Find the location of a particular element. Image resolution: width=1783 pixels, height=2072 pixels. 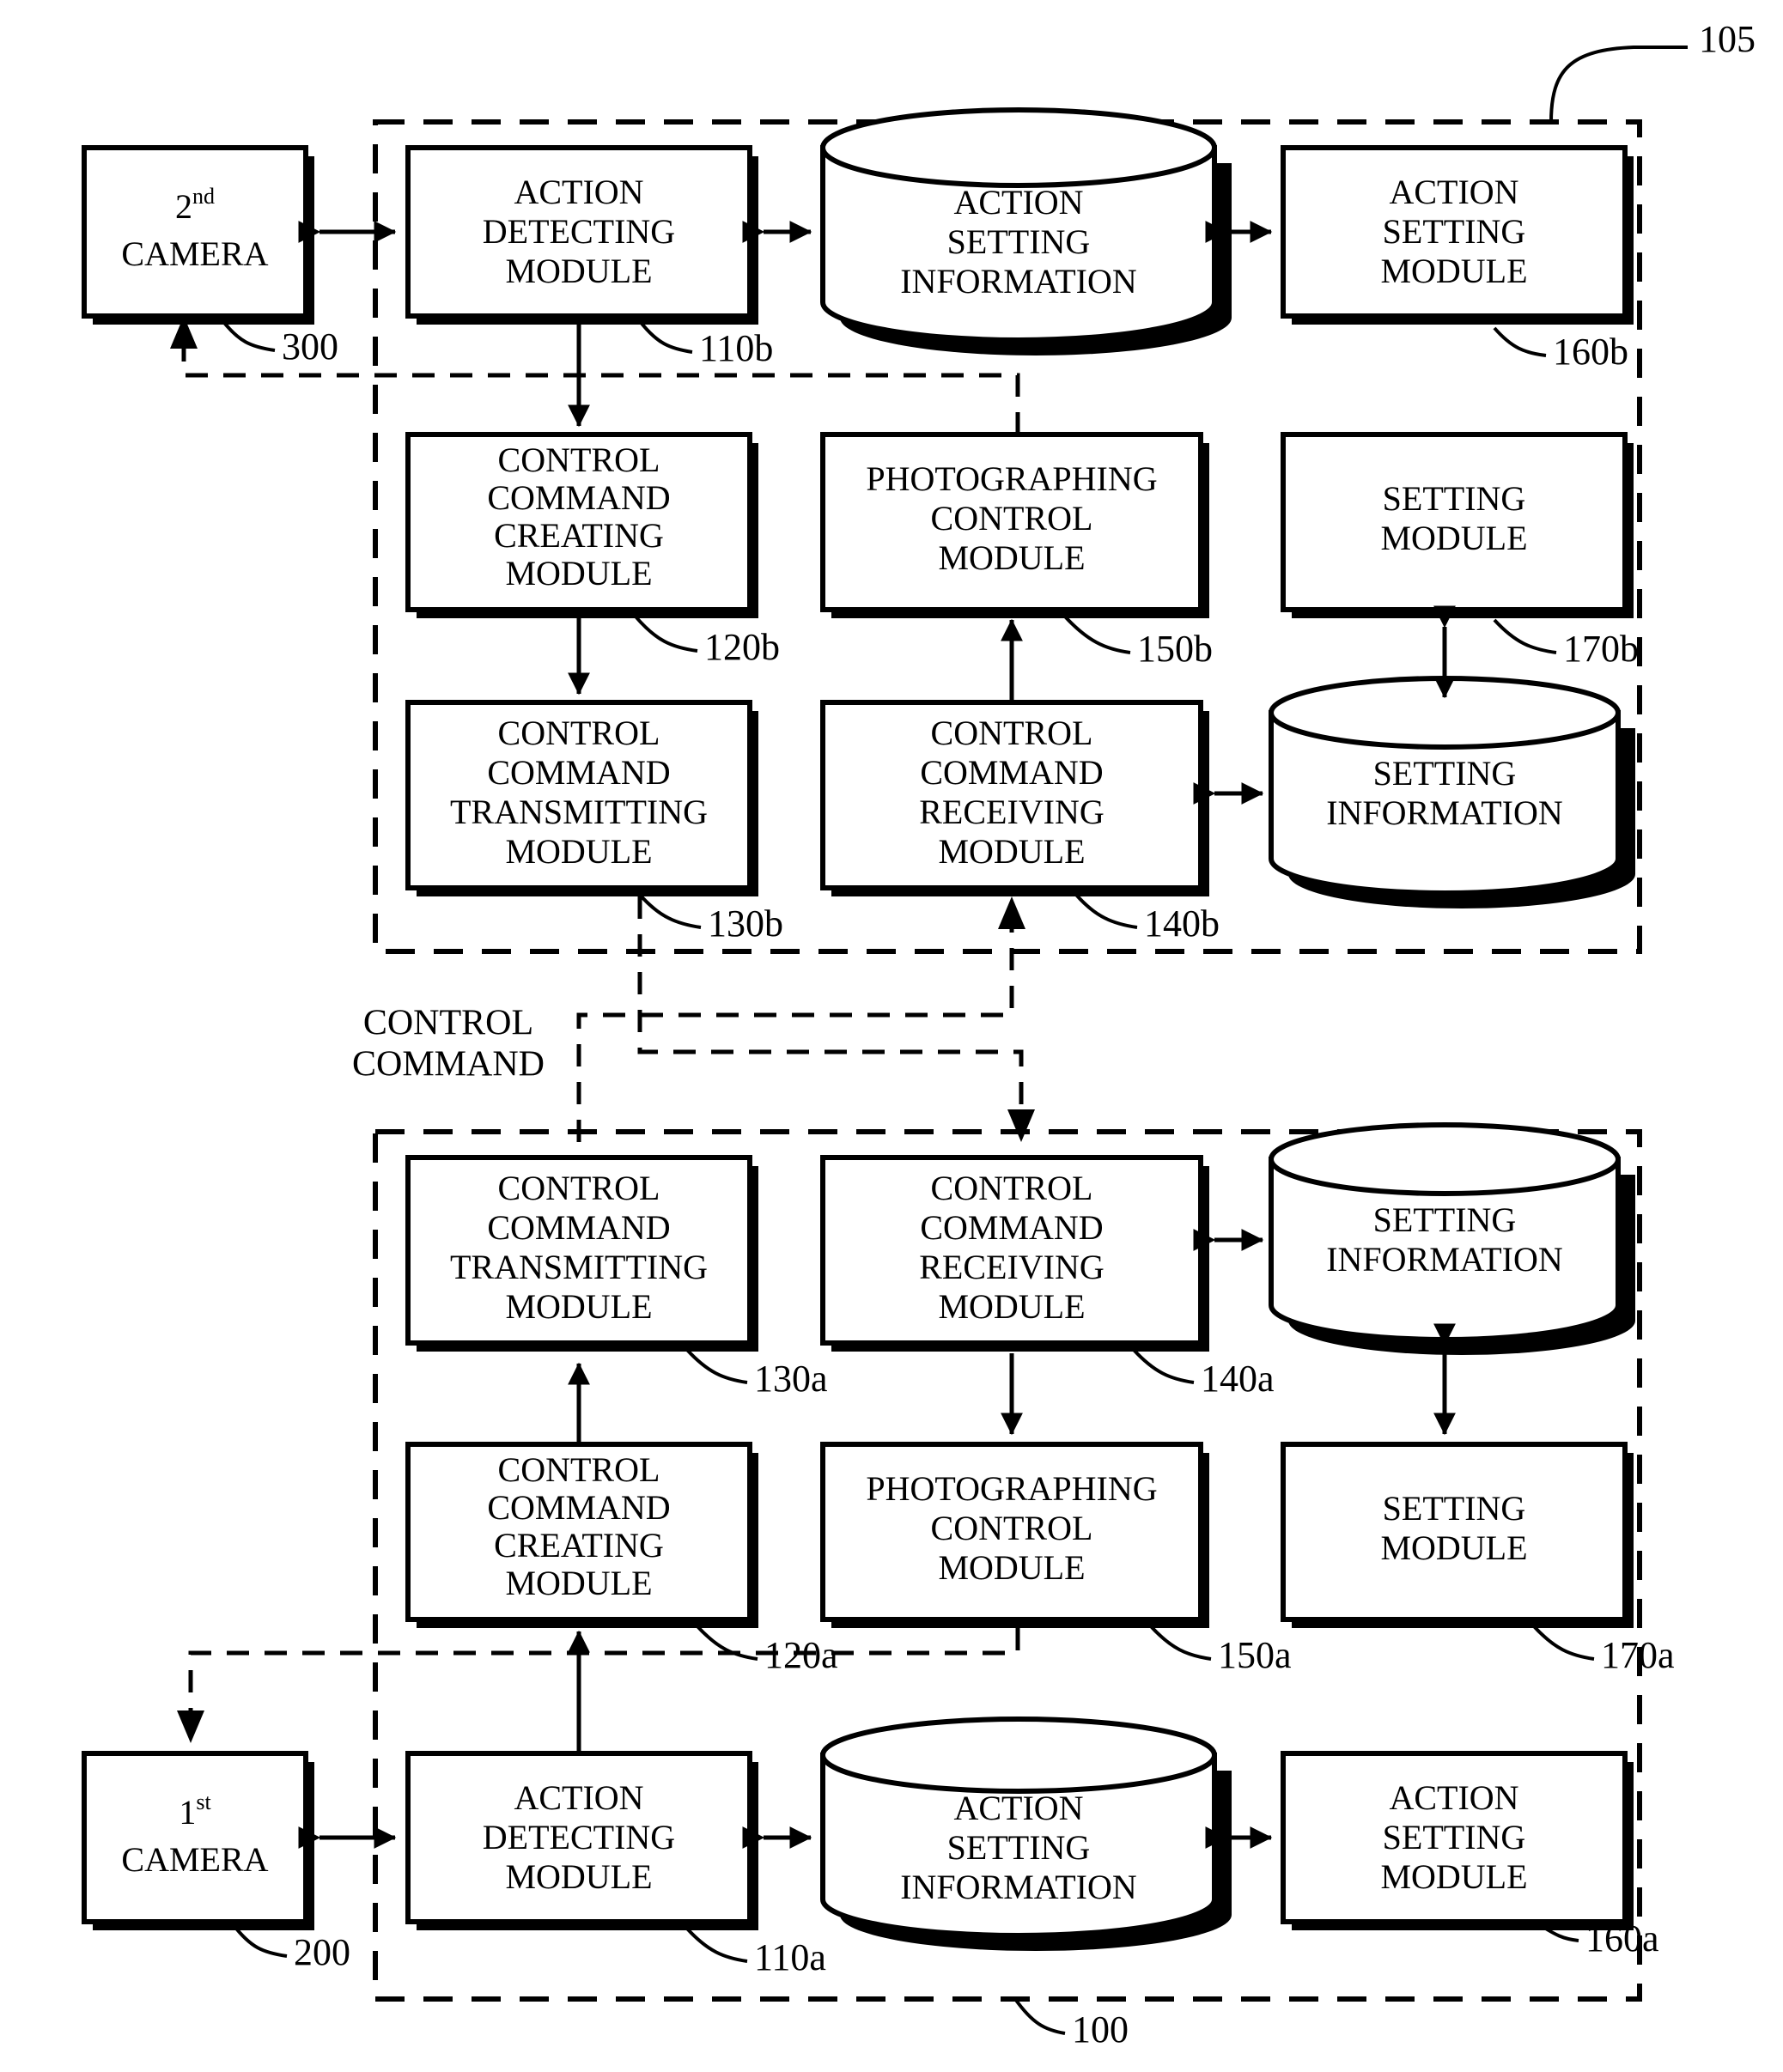

first-camera-label-2: CAMERA is located at coordinates (194, 1859).